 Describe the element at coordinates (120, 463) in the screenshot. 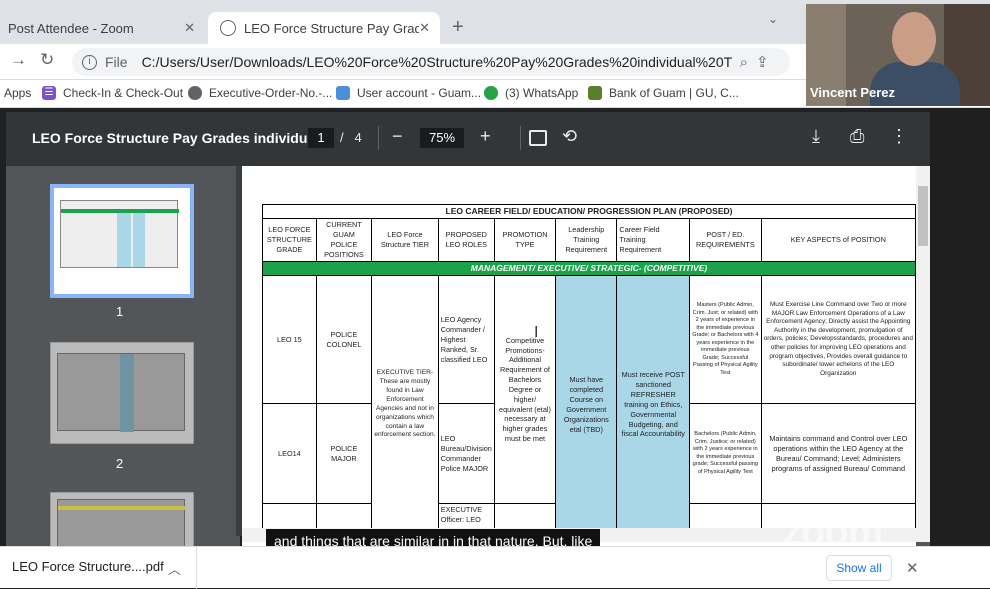

I see `thumbnail-number: 2` at that location.